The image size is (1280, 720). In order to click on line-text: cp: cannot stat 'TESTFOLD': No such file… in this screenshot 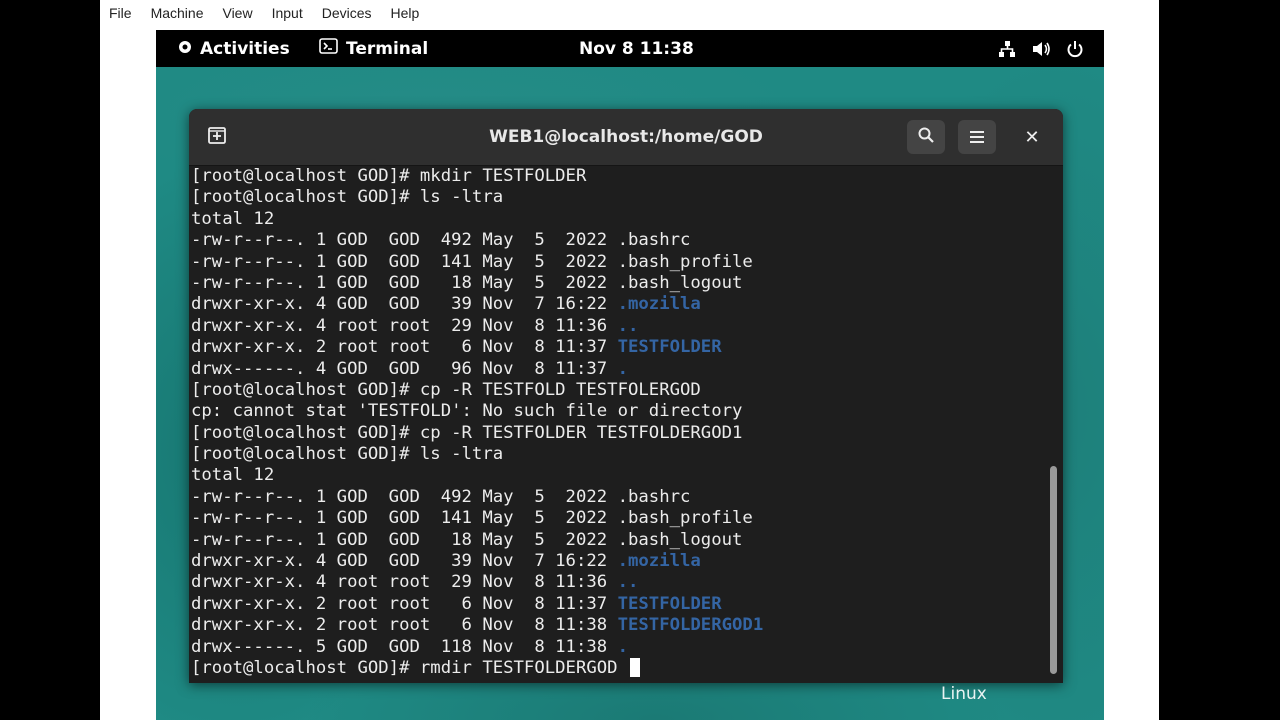, I will do `click(467, 411)`.